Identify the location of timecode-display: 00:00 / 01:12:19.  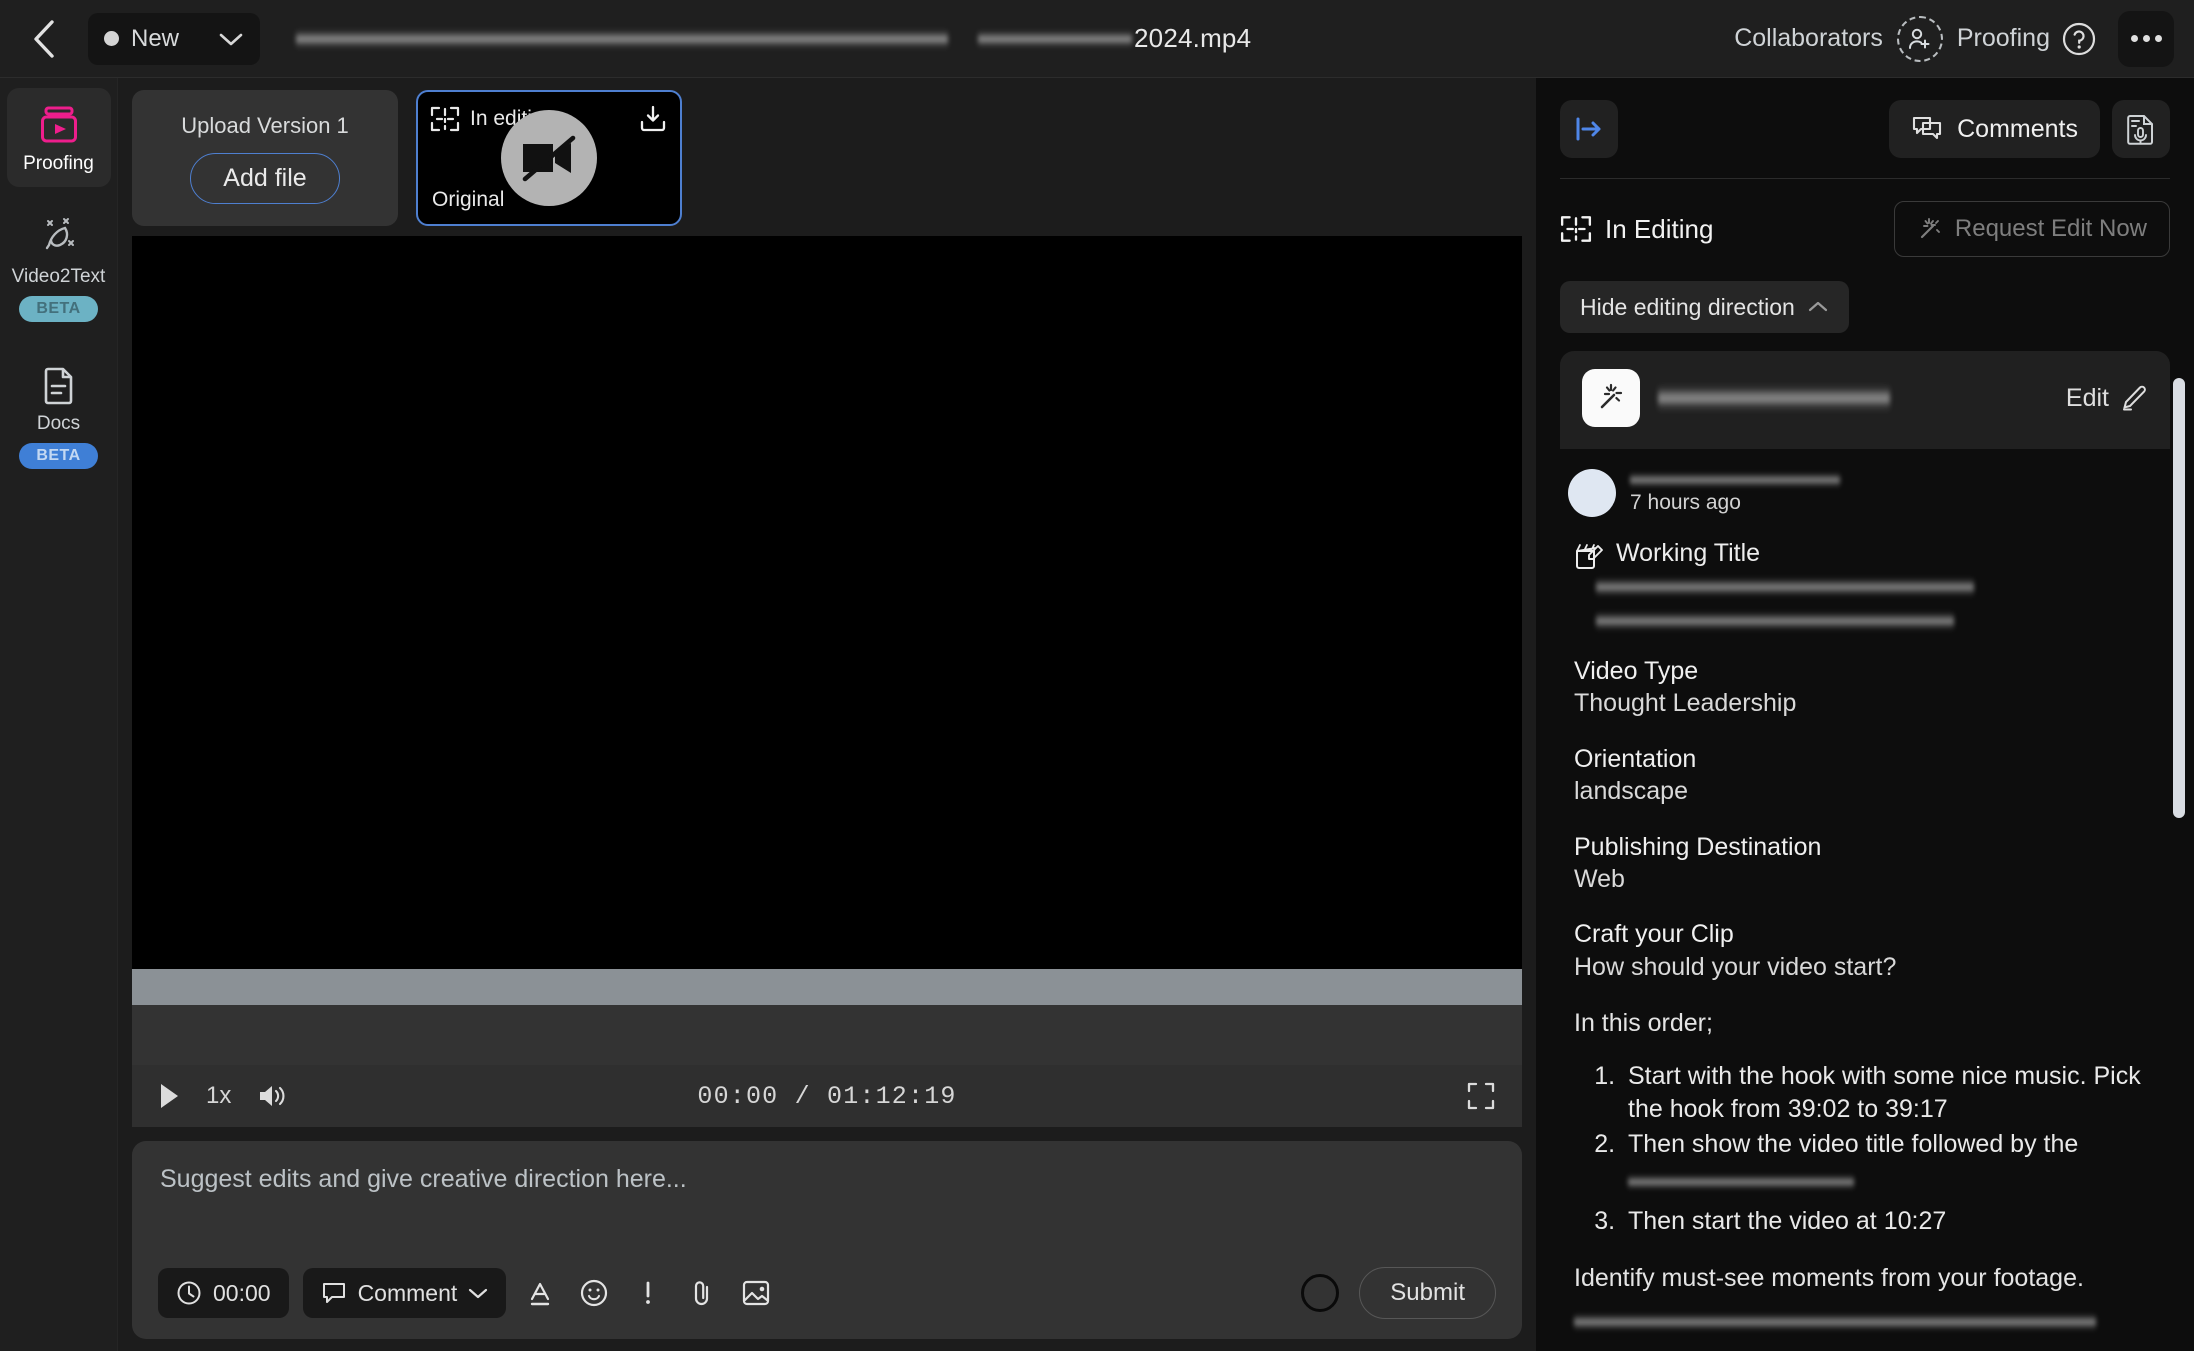
(827, 1096).